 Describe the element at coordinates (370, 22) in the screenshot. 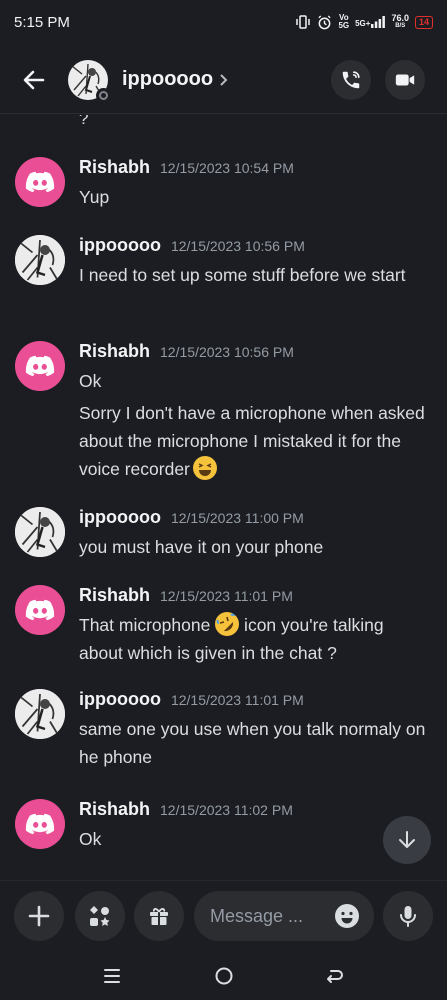

I see `signal-indicator: 5G+` at that location.